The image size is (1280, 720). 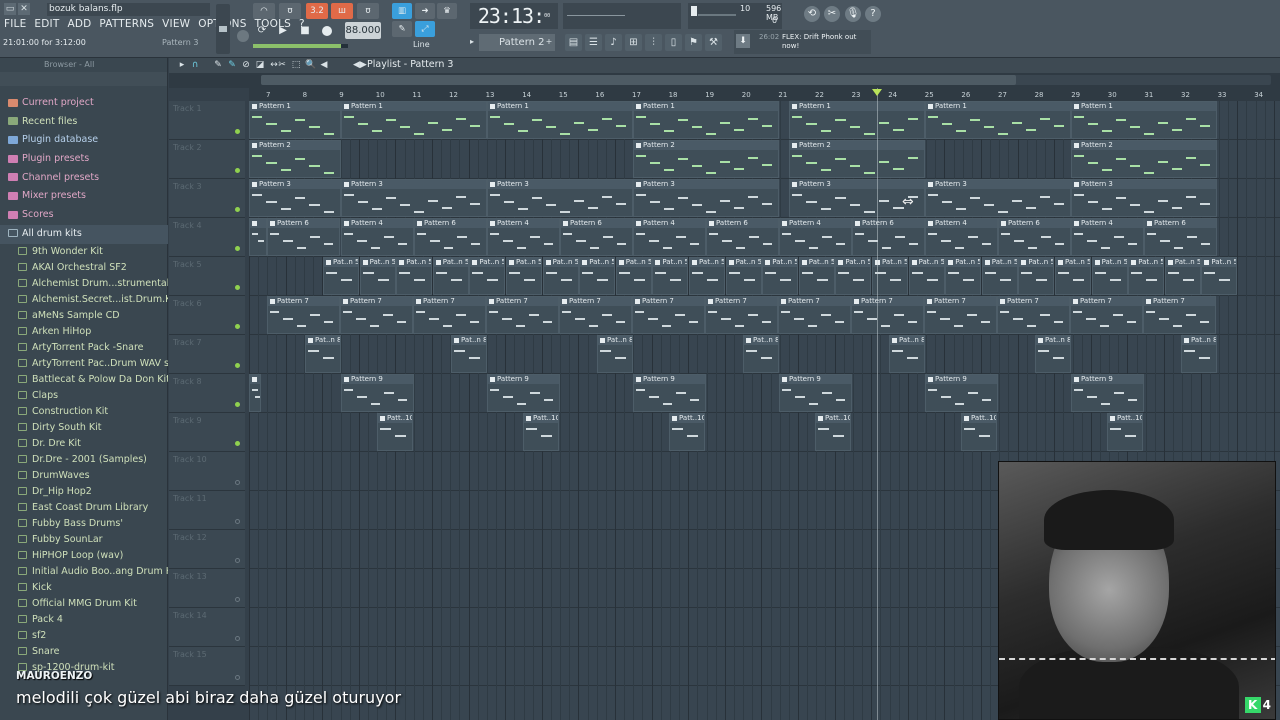 What do you see at coordinates (84, 159) in the screenshot?
I see `browser-item-plugin-presets: Plugin presets` at bounding box center [84, 159].